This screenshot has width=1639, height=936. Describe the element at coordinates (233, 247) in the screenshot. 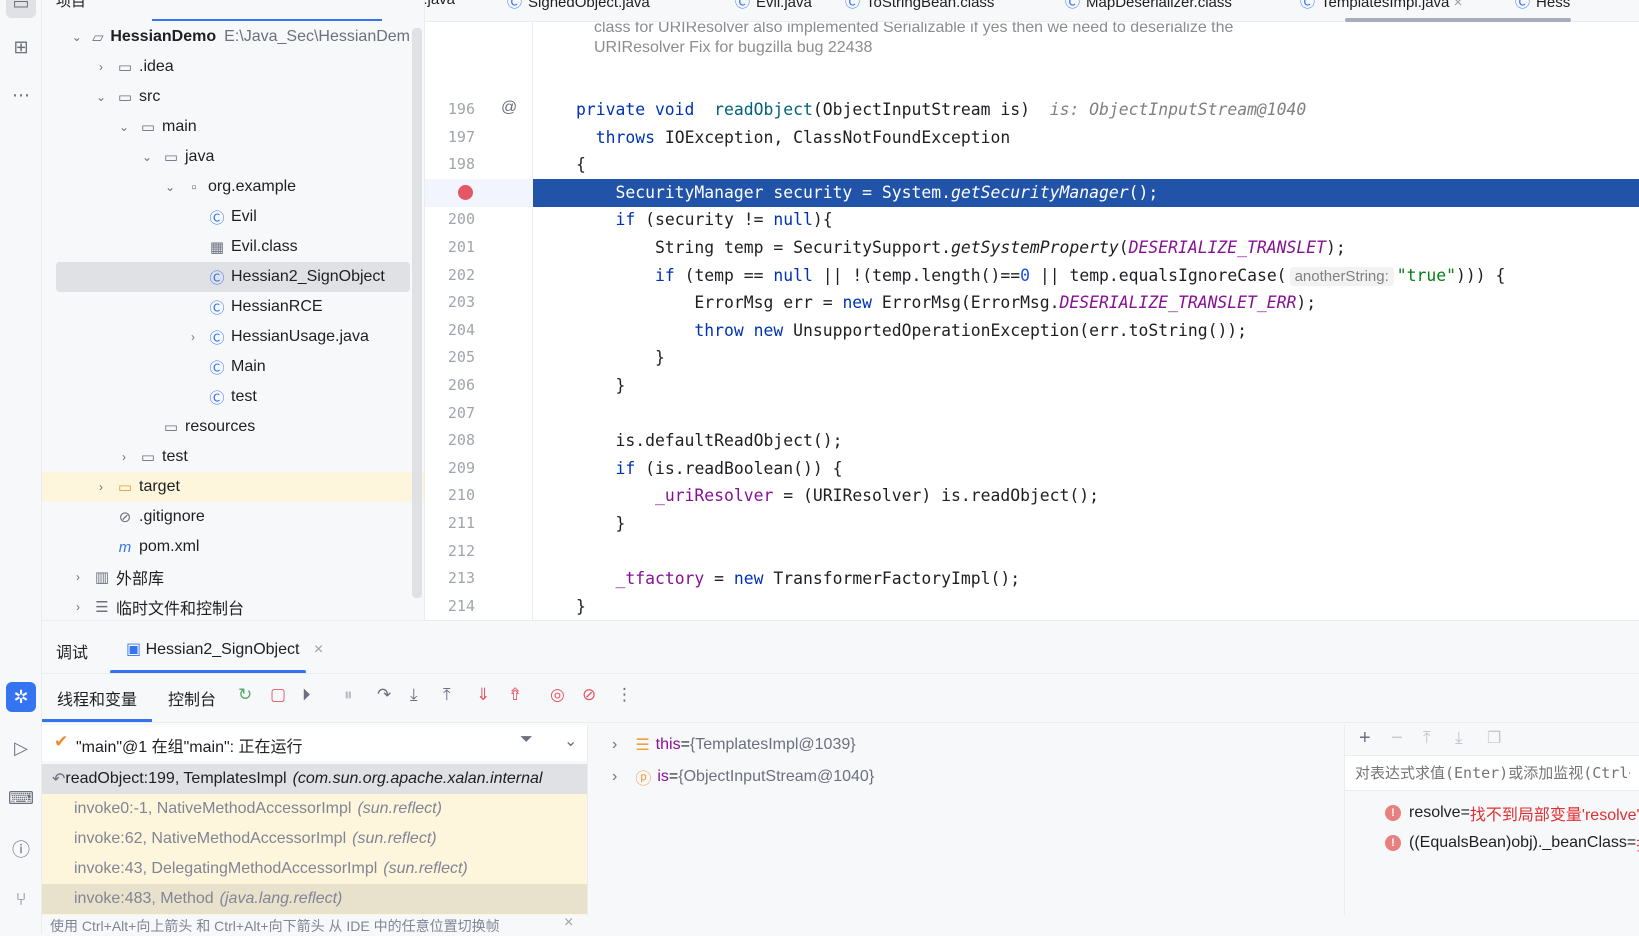

I see `tree-item: ▦ Evil.class` at that location.